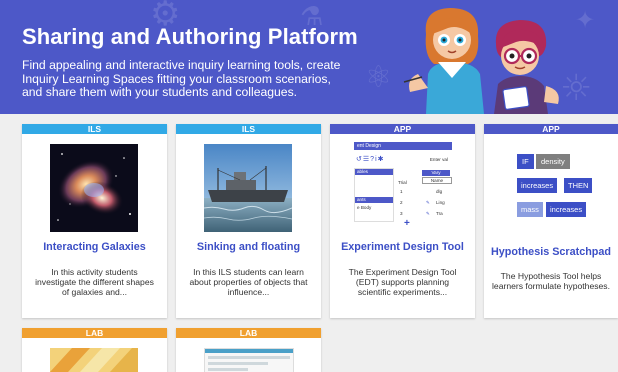 The height and width of the screenshot is (372, 618). What do you see at coordinates (248, 188) in the screenshot?
I see `ship-thumbnail` at bounding box center [248, 188].